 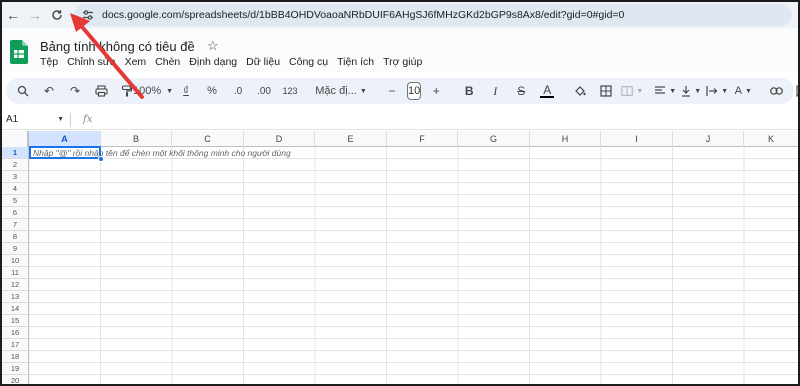 I want to click on strikethrough-icon: S, so click(x=521, y=91).